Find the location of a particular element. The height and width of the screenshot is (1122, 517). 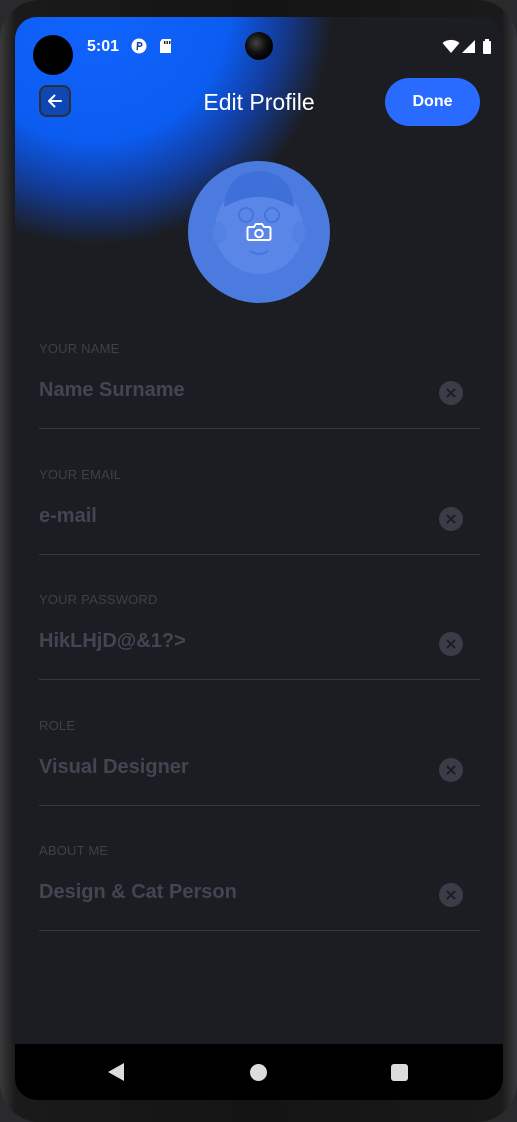

clear-about-button is located at coordinates (451, 895).